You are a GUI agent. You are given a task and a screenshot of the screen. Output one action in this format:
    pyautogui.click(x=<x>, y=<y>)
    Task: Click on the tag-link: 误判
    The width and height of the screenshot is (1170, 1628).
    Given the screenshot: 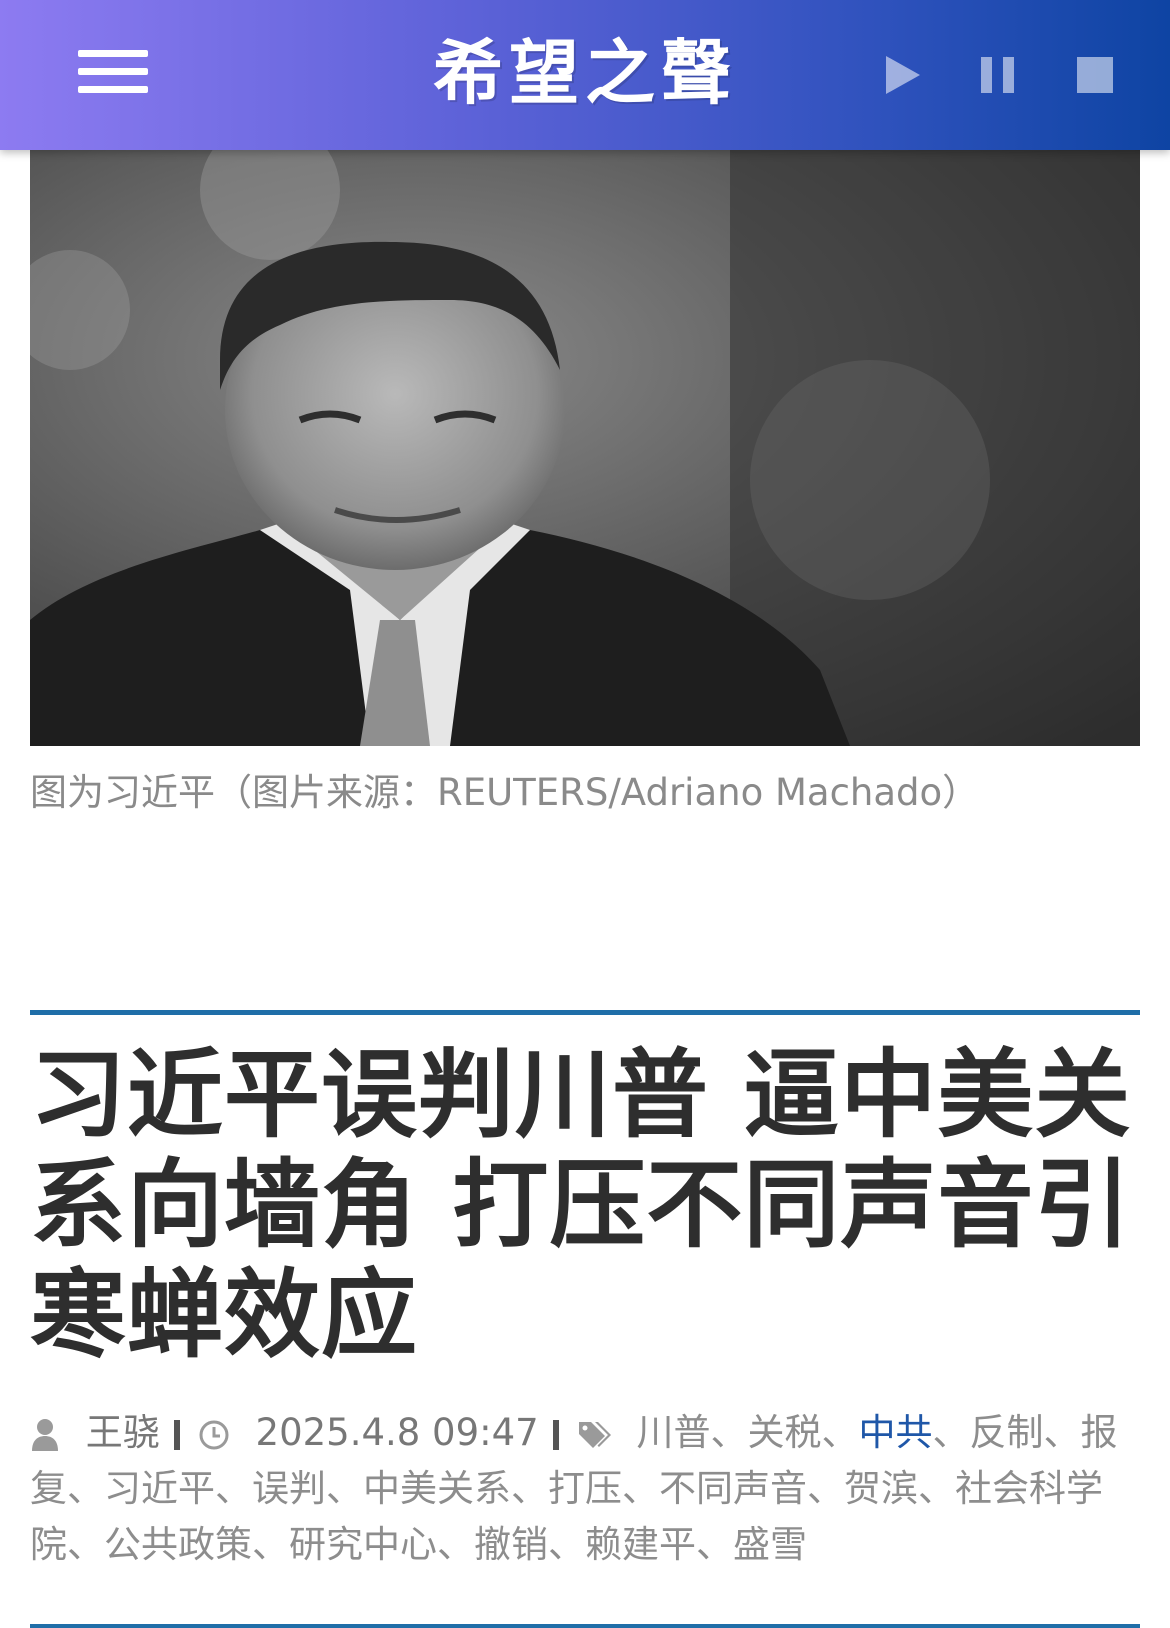 What is the action you would take?
    pyautogui.click(x=289, y=1488)
    